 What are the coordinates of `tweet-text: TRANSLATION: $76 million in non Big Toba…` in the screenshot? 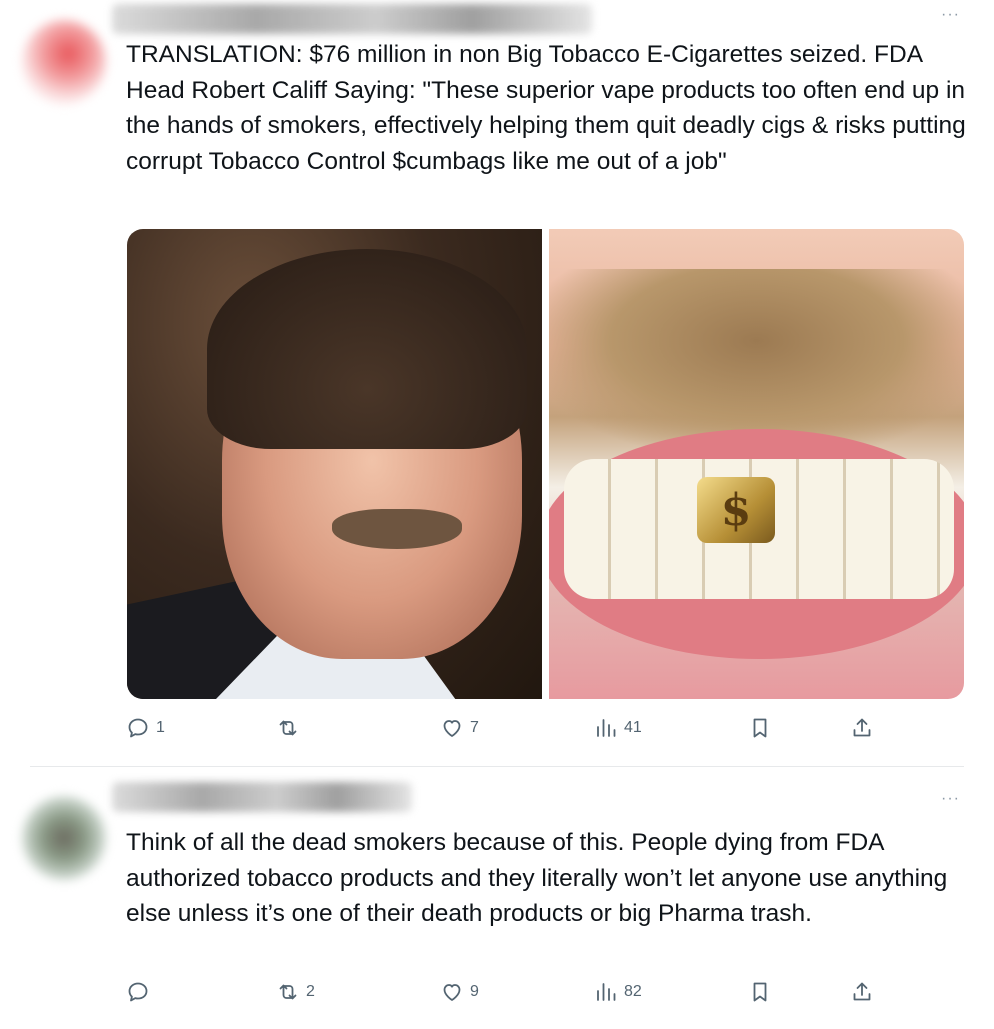 It's located at (546, 108).